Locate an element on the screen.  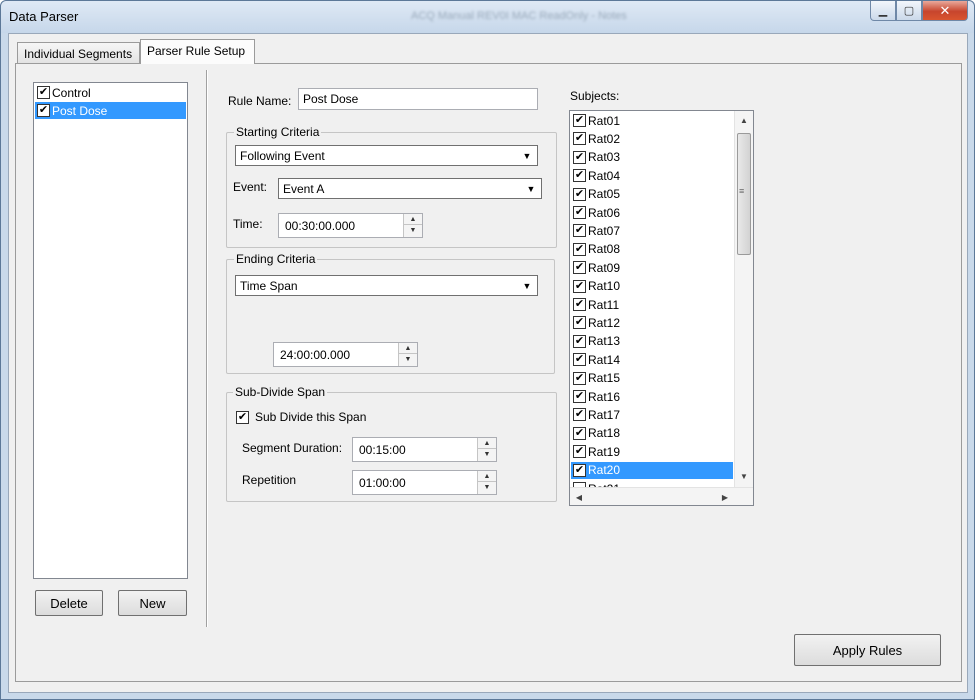
end-span-spinner: 24:00:00.000 ▲ ▼ is located at coordinates (345, 354).